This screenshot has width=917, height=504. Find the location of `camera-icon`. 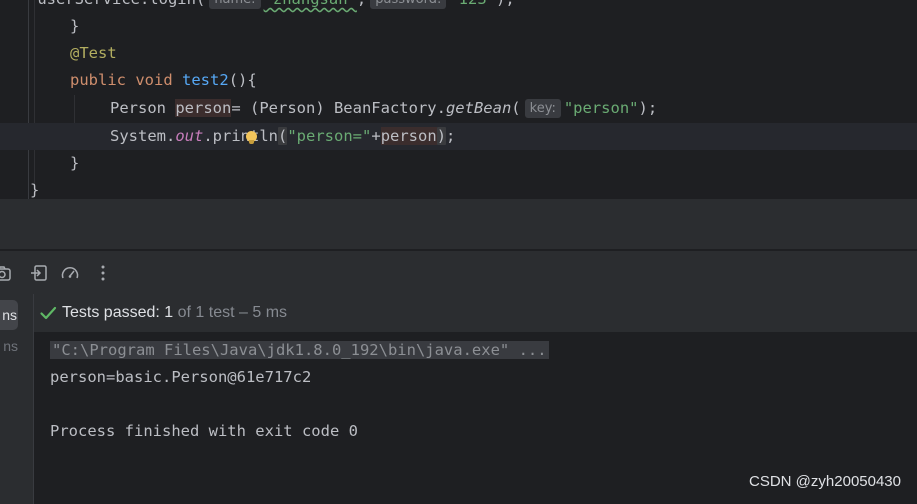

camera-icon is located at coordinates (6, 273).